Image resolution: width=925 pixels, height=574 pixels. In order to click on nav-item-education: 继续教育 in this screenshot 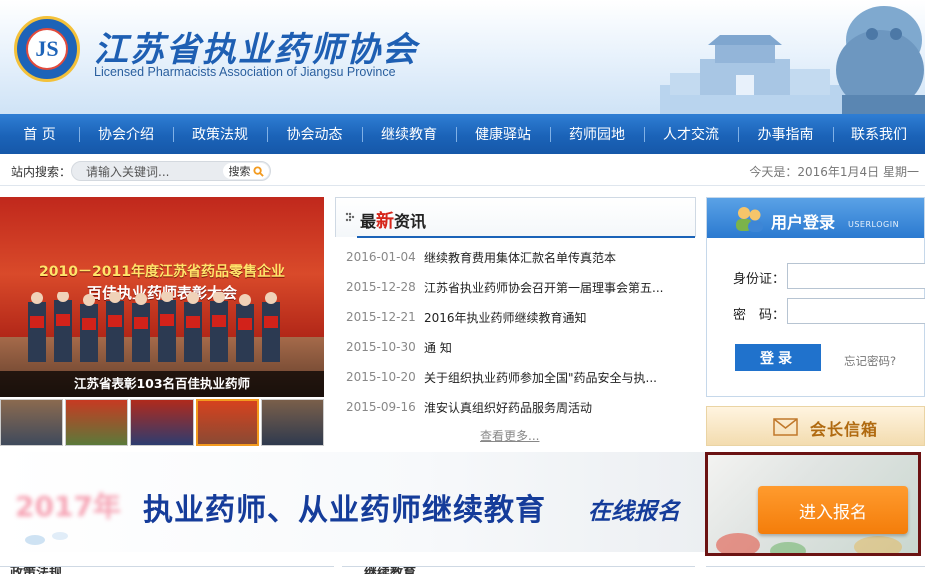, I will do `click(409, 134)`.